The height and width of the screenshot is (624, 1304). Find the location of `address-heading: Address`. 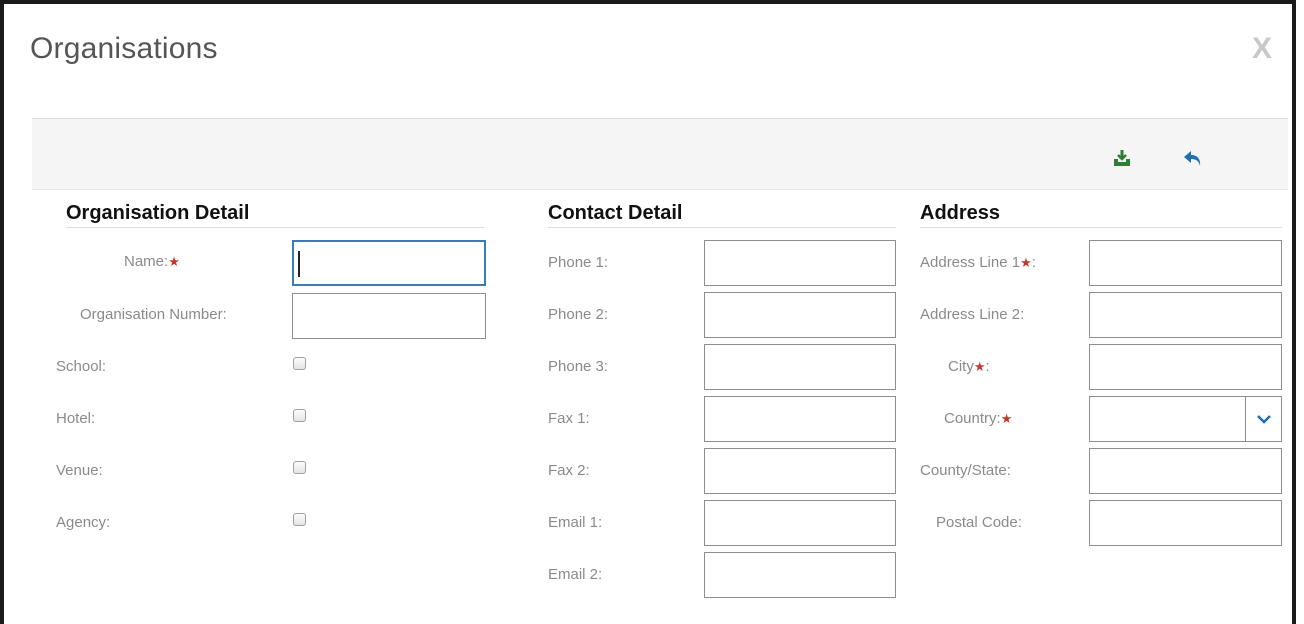

address-heading: Address is located at coordinates (1101, 215).